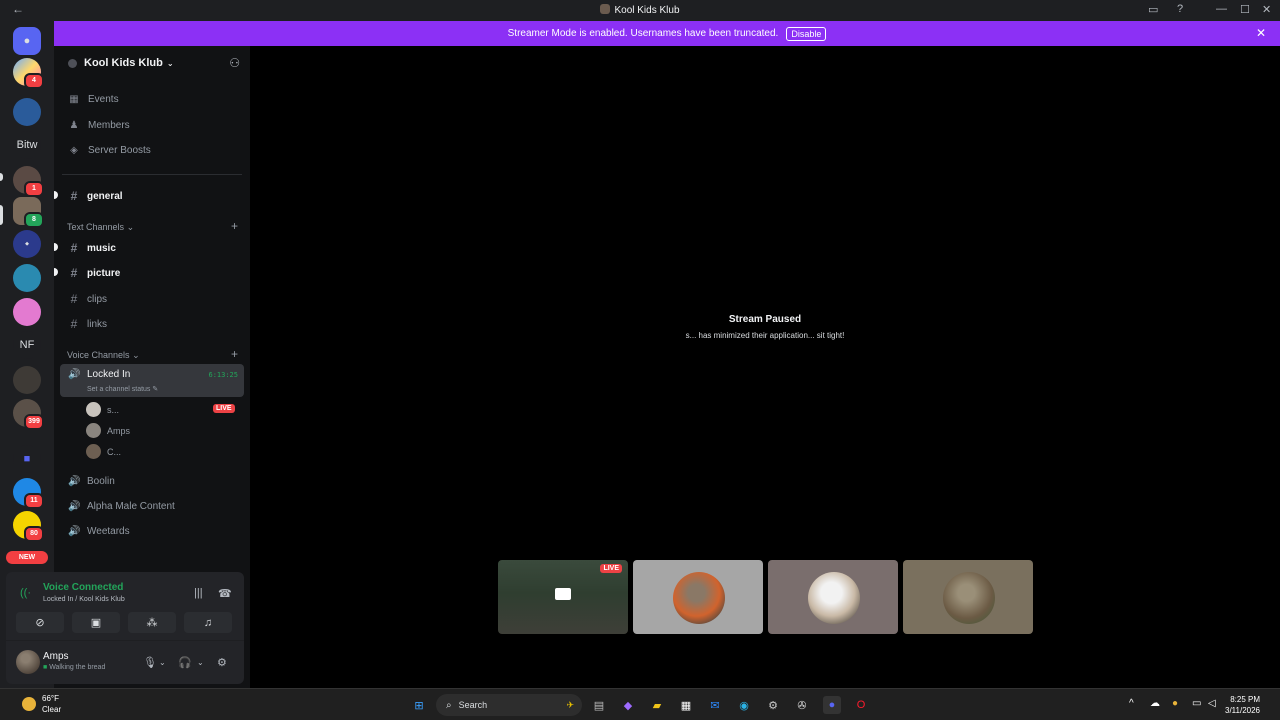 Image resolution: width=1280 pixels, height=720 pixels. I want to click on server-label: Bitw, so click(27, 145).